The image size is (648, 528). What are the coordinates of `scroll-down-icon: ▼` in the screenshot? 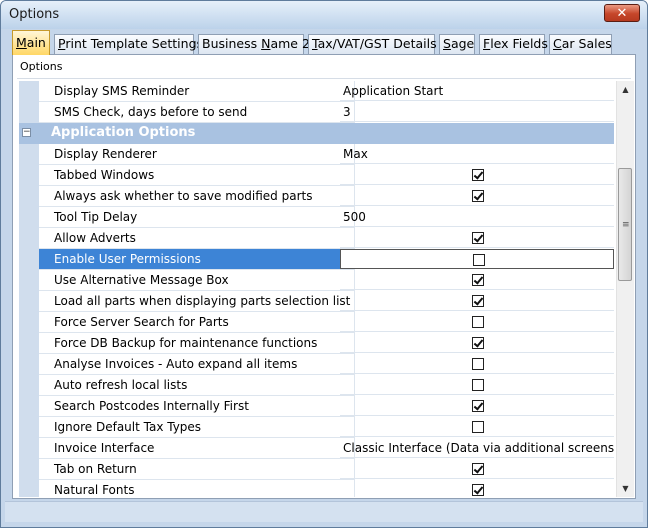 It's located at (625, 488).